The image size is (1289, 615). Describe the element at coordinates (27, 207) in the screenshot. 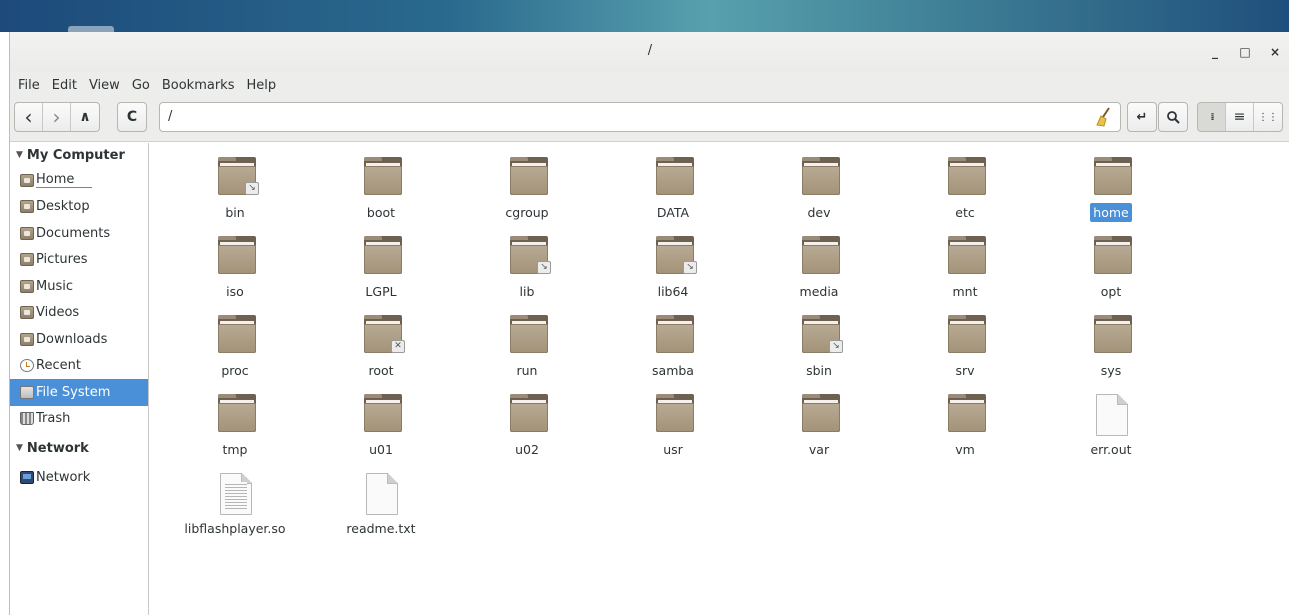

I see `folder-desktop-icon` at that location.